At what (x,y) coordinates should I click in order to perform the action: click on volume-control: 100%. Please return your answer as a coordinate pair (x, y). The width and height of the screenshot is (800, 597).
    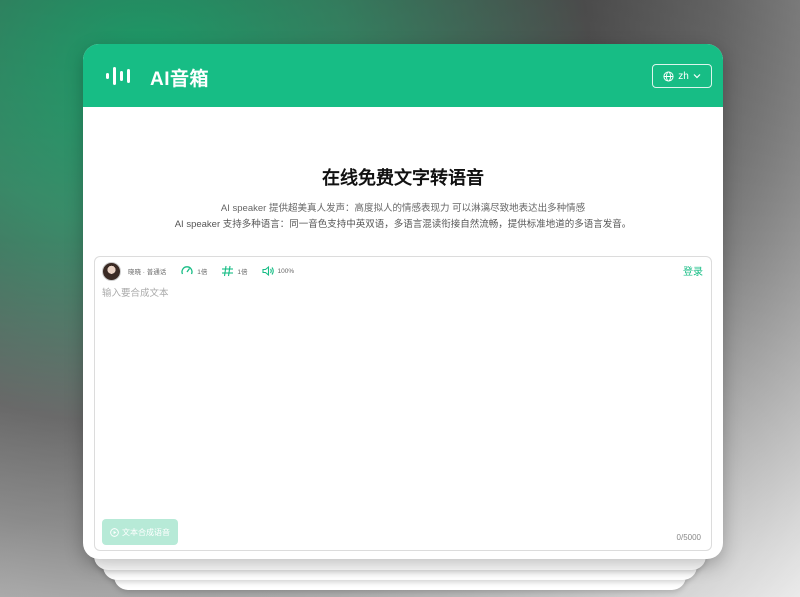
    Looking at the image, I should click on (278, 271).